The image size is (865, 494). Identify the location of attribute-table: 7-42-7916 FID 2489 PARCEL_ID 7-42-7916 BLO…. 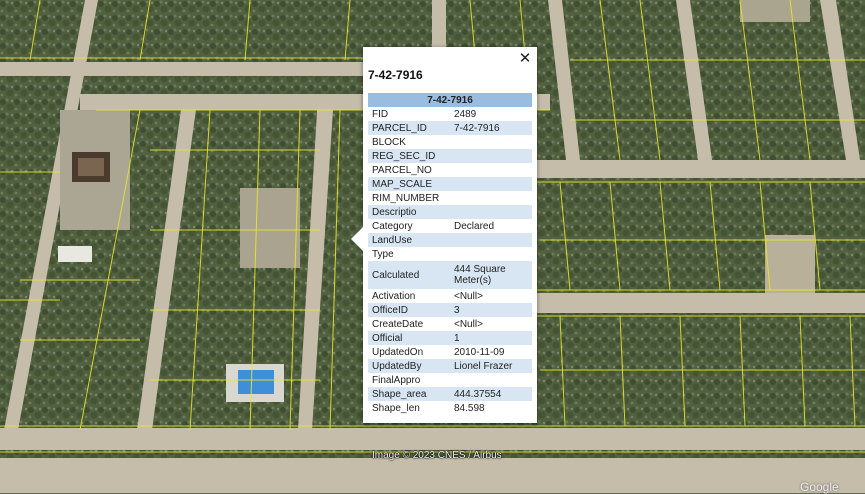
(450, 254).